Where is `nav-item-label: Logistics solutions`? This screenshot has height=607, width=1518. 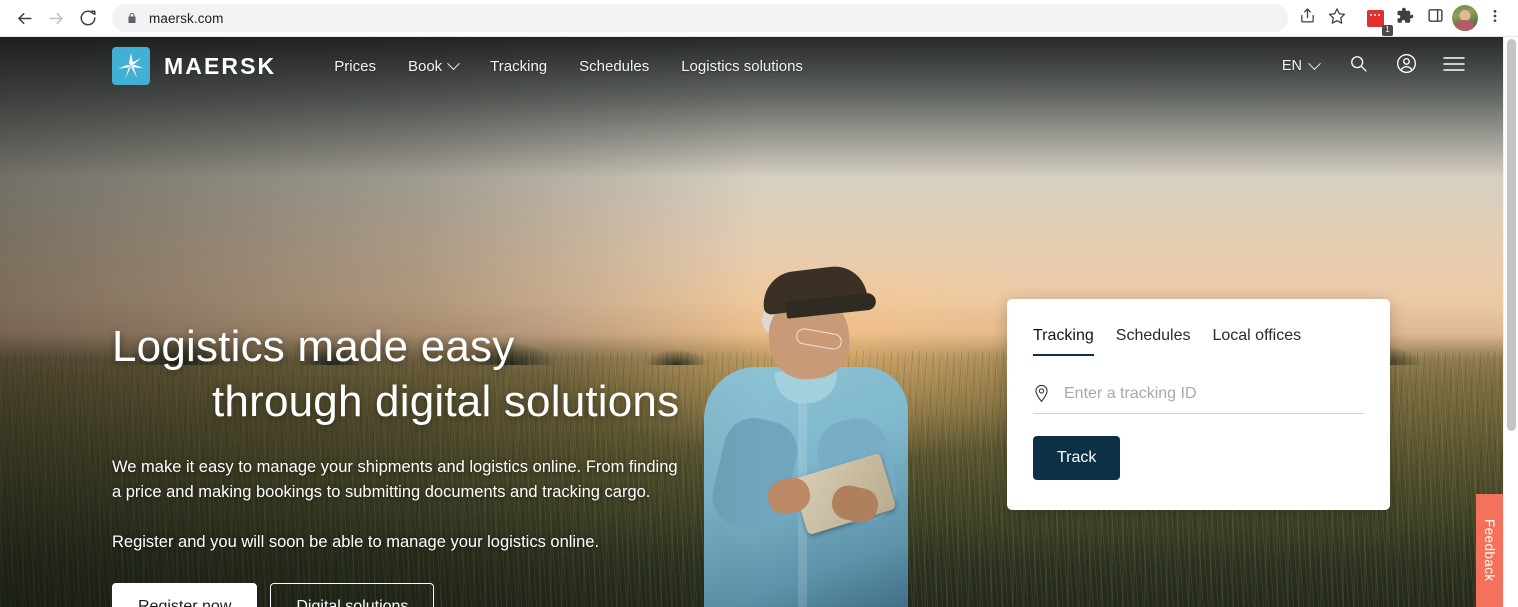
nav-item-label: Logistics solutions is located at coordinates (742, 66).